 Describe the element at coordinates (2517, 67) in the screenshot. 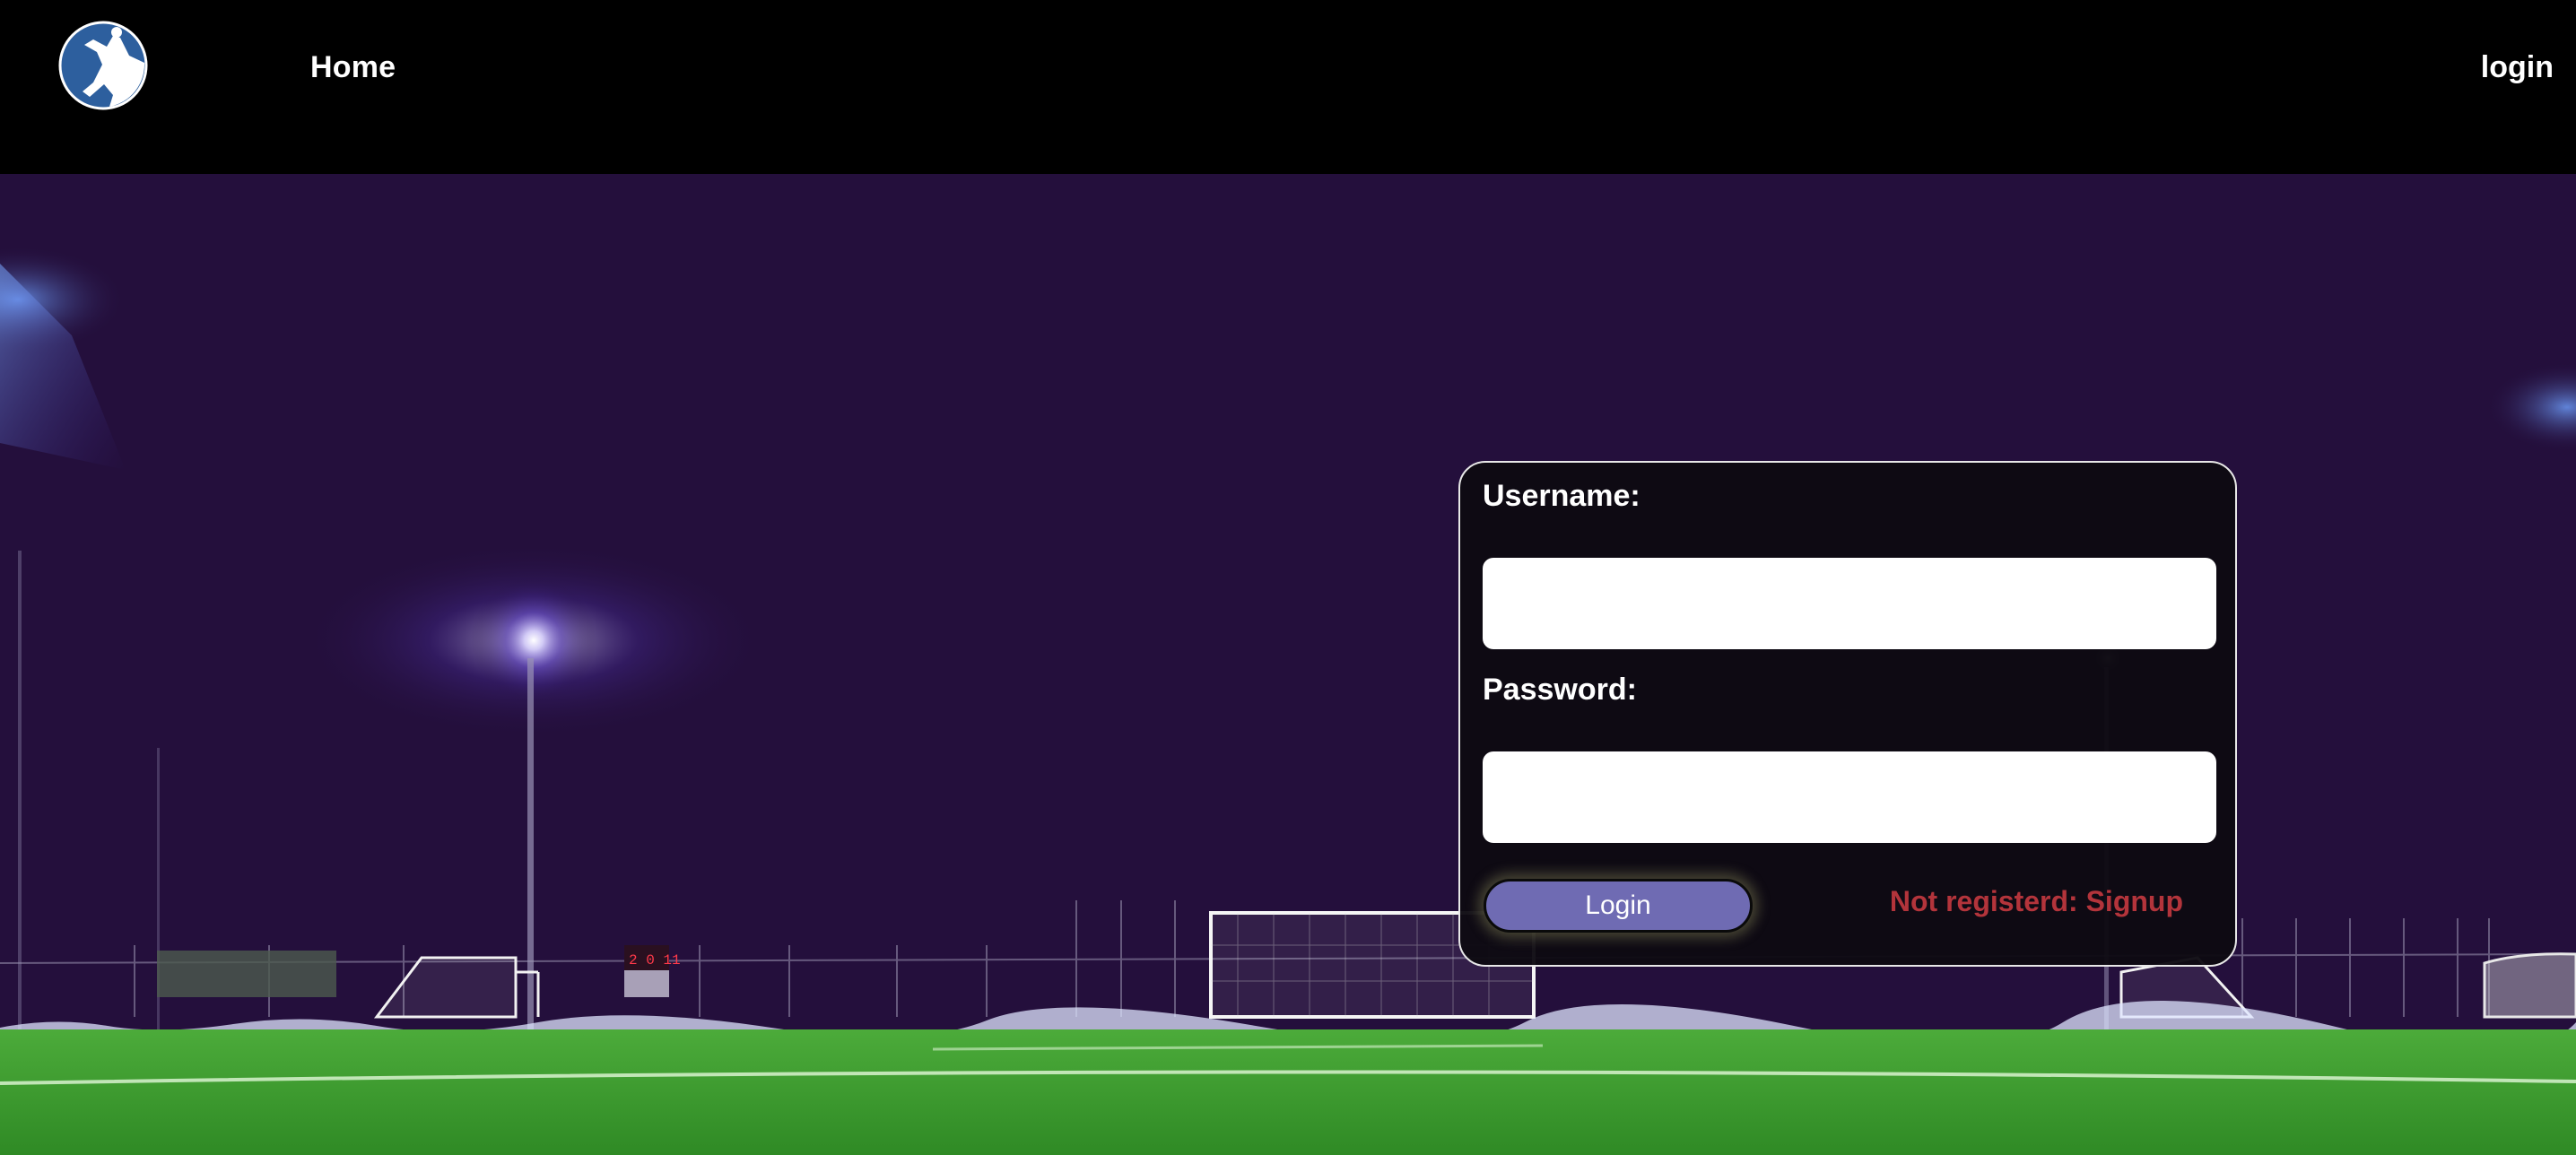

I see `nav-login-link: login` at that location.